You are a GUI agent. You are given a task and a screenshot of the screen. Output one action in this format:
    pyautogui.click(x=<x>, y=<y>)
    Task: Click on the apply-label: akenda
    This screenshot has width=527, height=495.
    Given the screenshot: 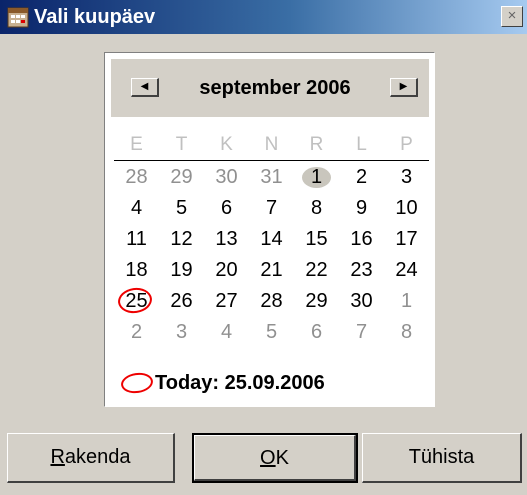 What is the action you would take?
    pyautogui.click(x=97, y=457)
    